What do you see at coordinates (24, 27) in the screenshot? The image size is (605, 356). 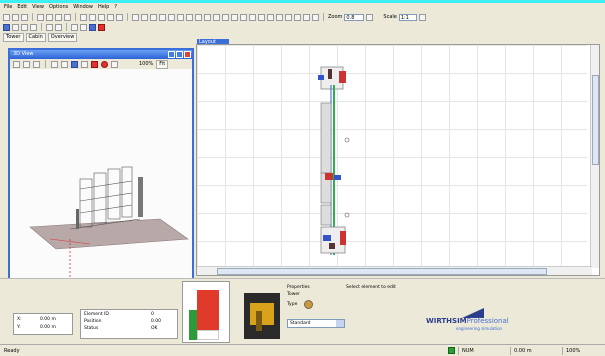 I see `eye-icon` at bounding box center [24, 27].